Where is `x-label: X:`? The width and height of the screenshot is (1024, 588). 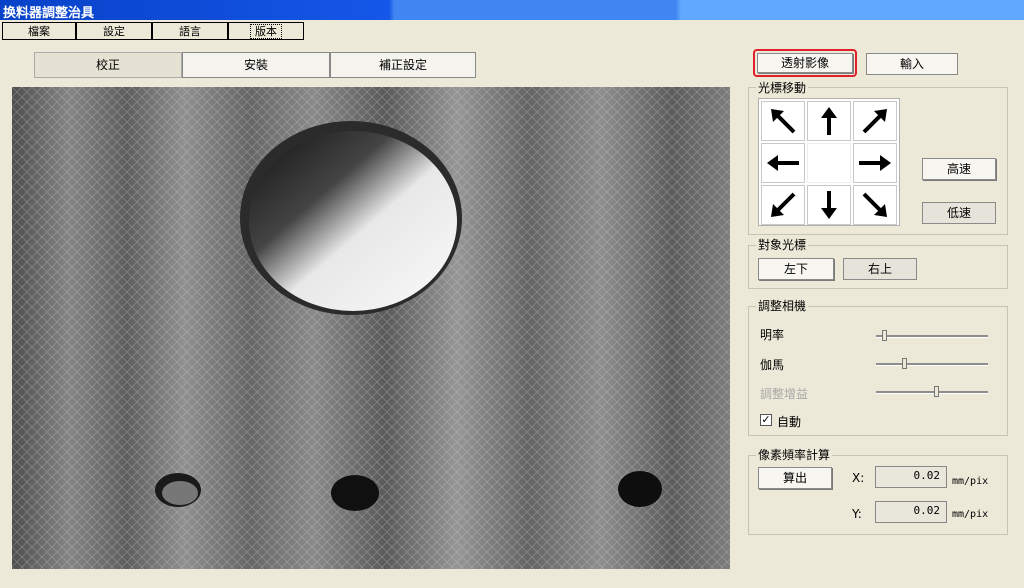
x-label: X: is located at coordinates (858, 478).